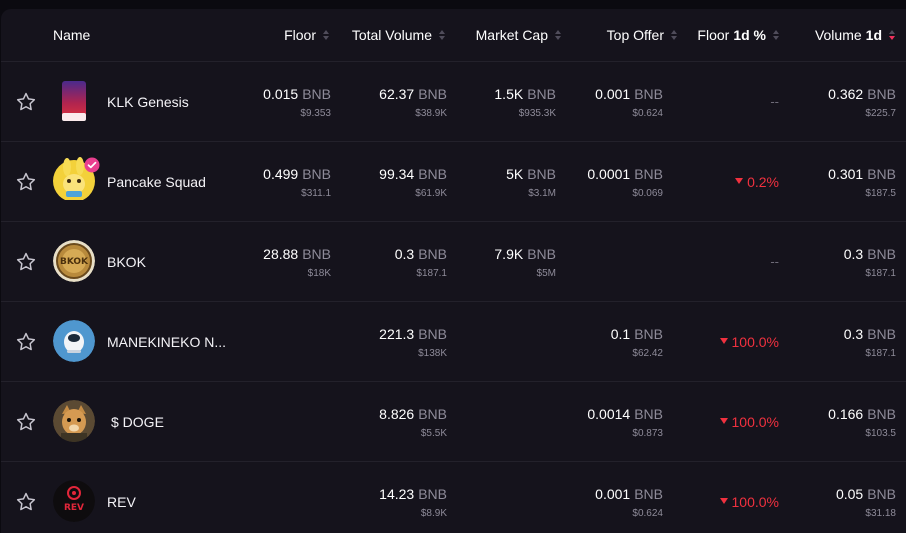  What do you see at coordinates (297, 183) in the screenshot?
I see `floor-cell: 0.499 BNB $311.1` at bounding box center [297, 183].